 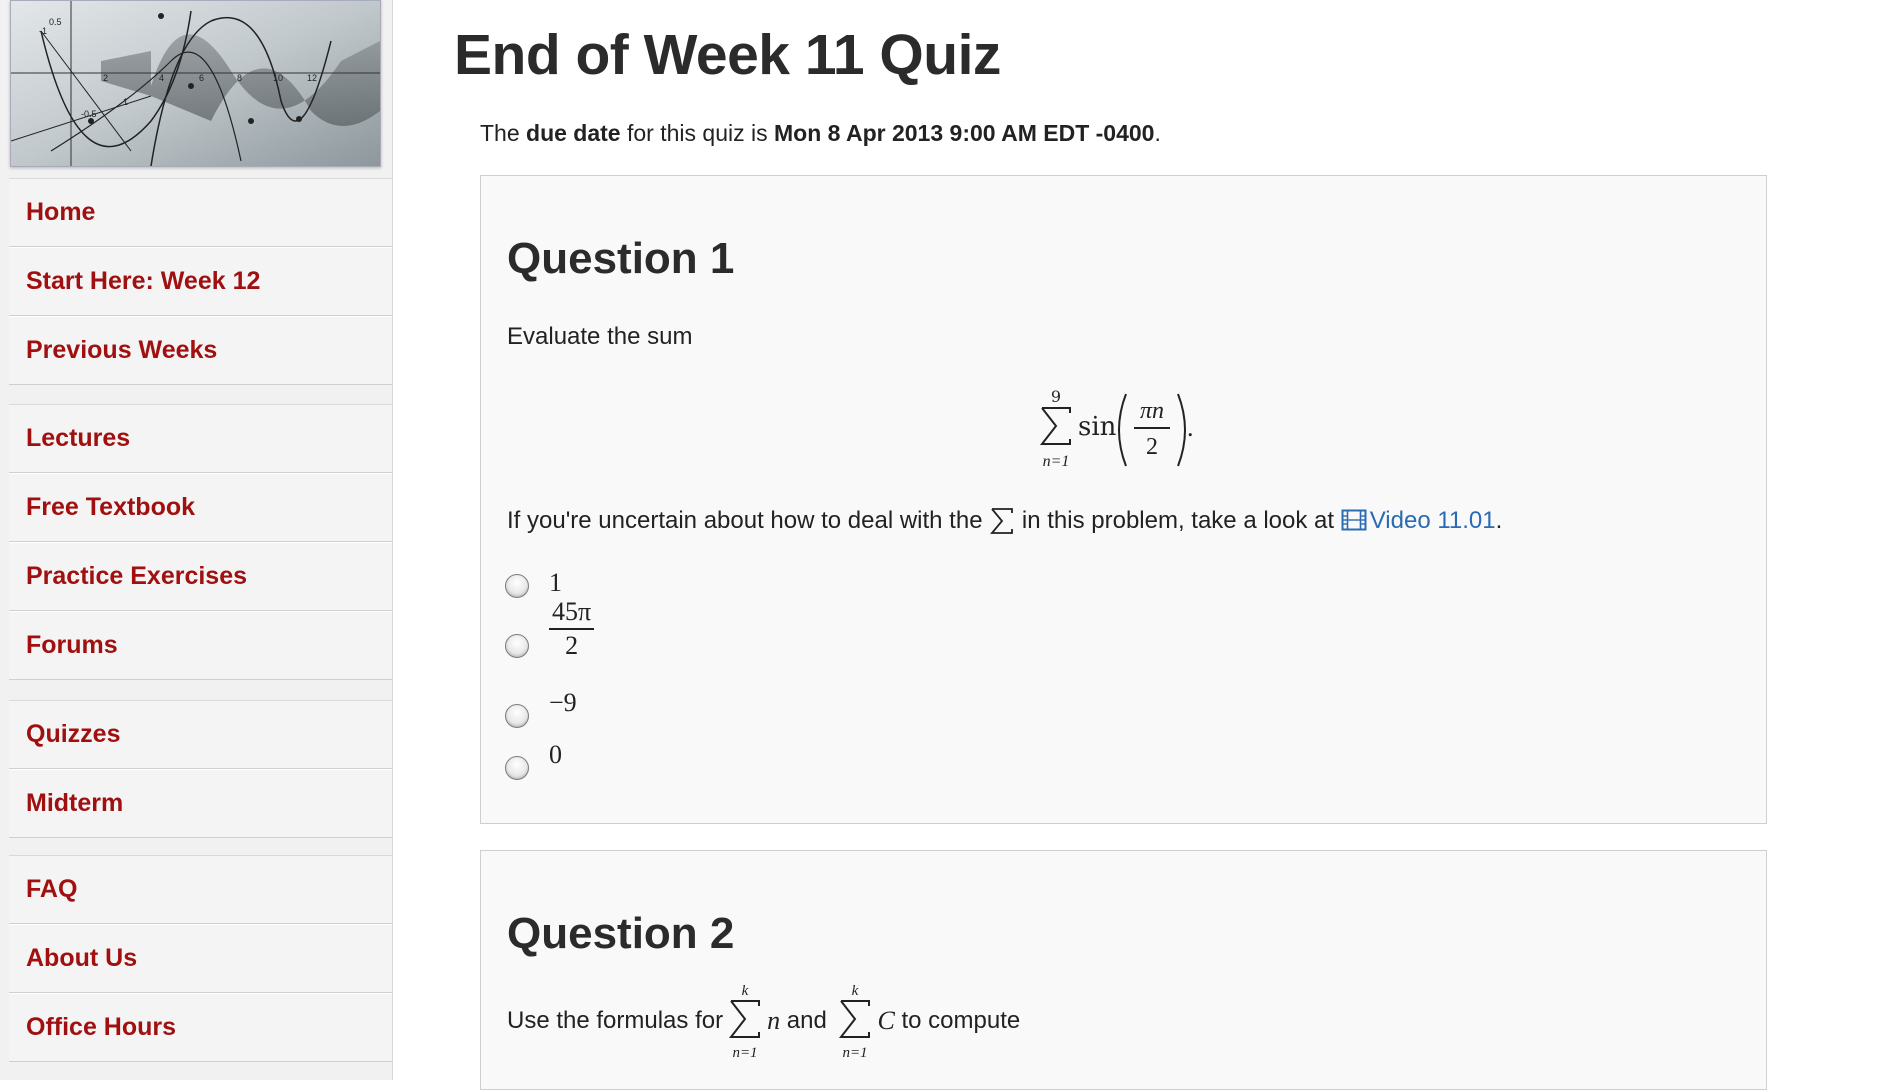 I want to click on sigma-symbol, so click(x=1055, y=426).